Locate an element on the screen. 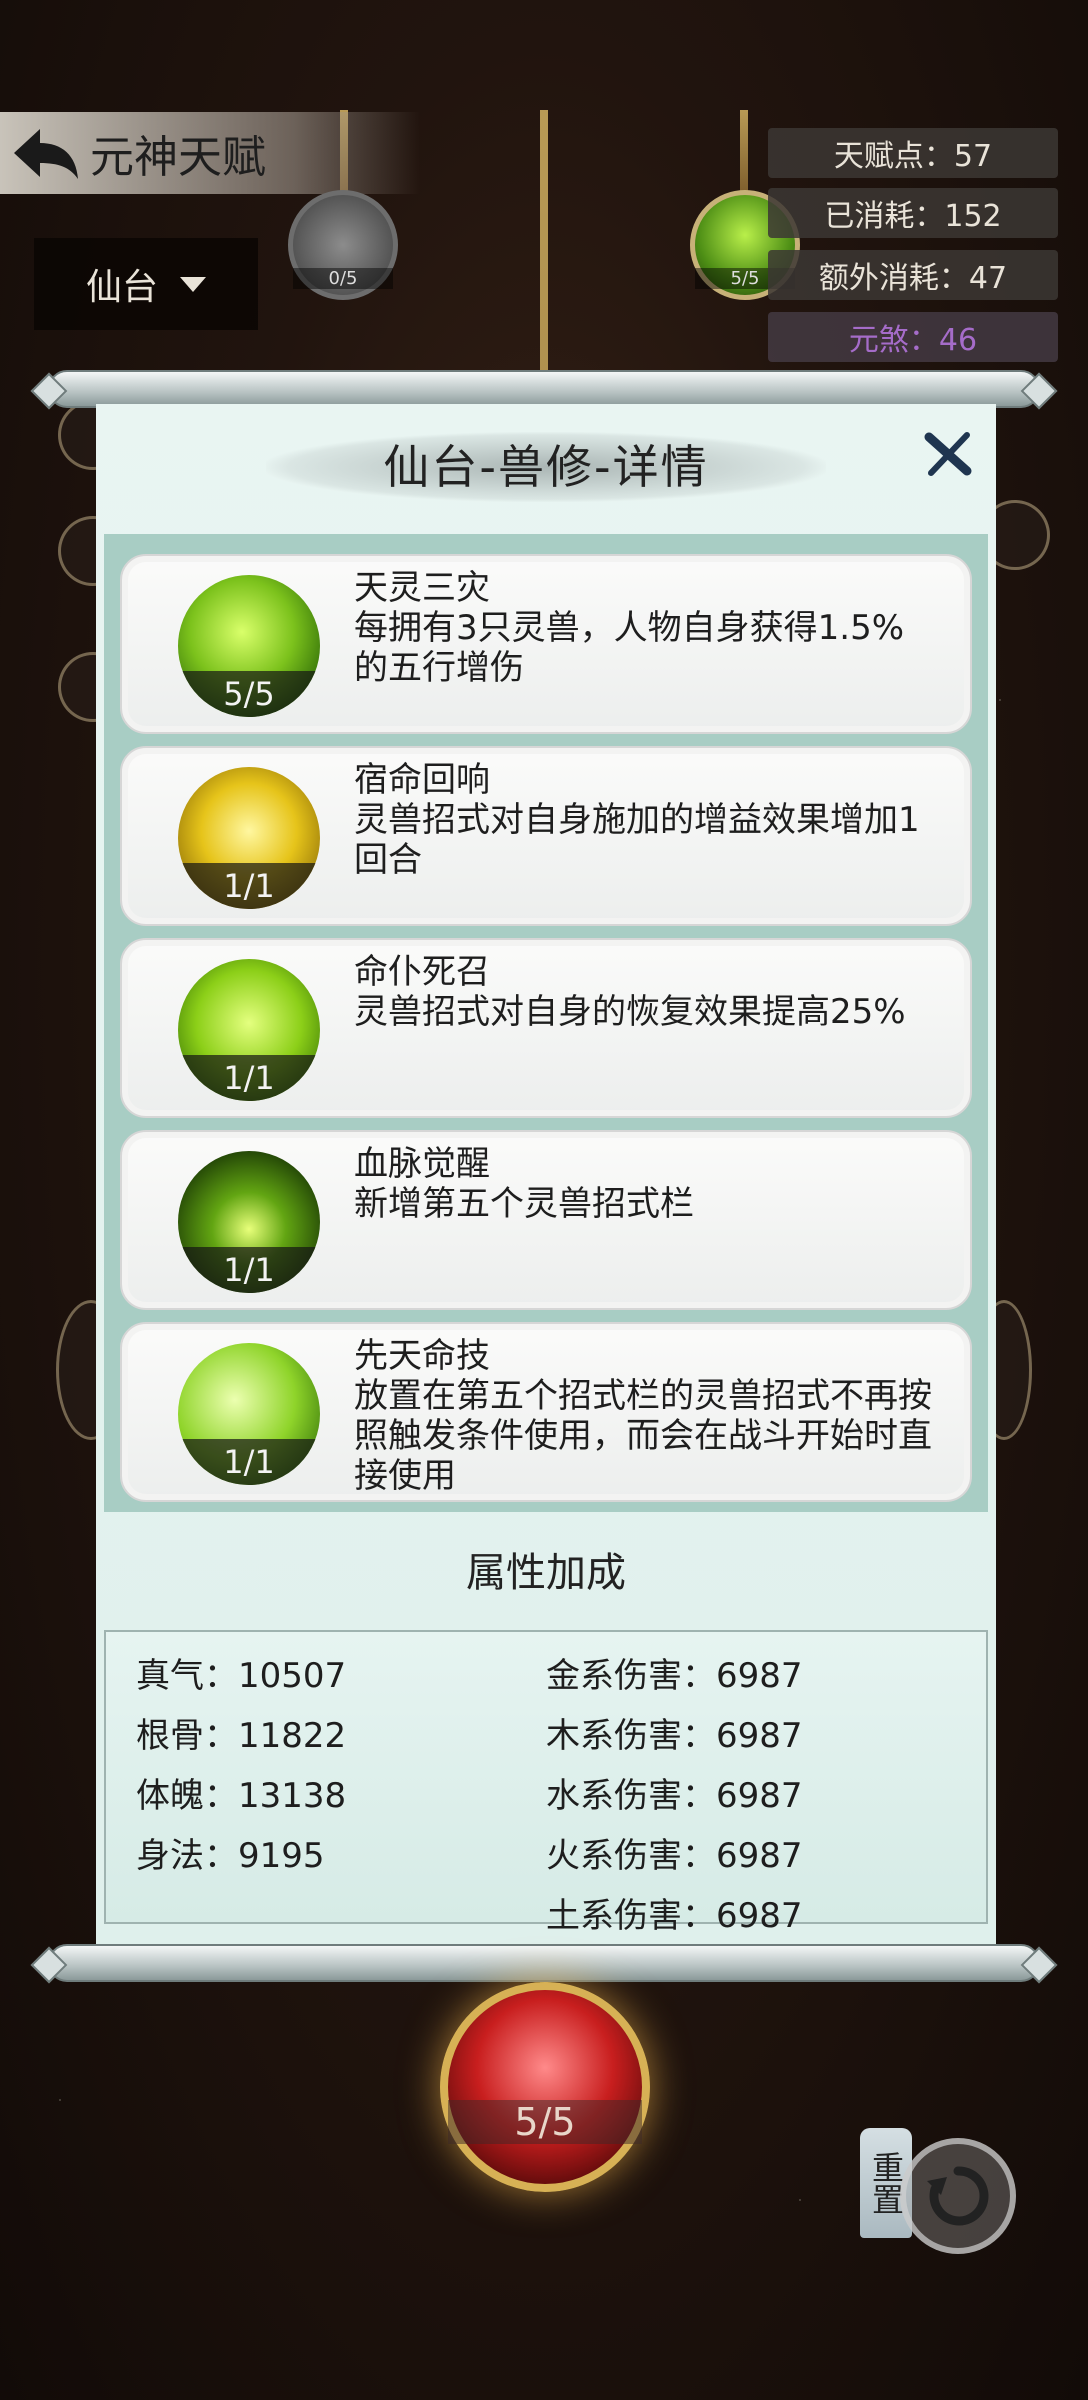  talent-card: 1/1 血脉觉醒 新增第五个灵兽招式栏 is located at coordinates (546, 1220).